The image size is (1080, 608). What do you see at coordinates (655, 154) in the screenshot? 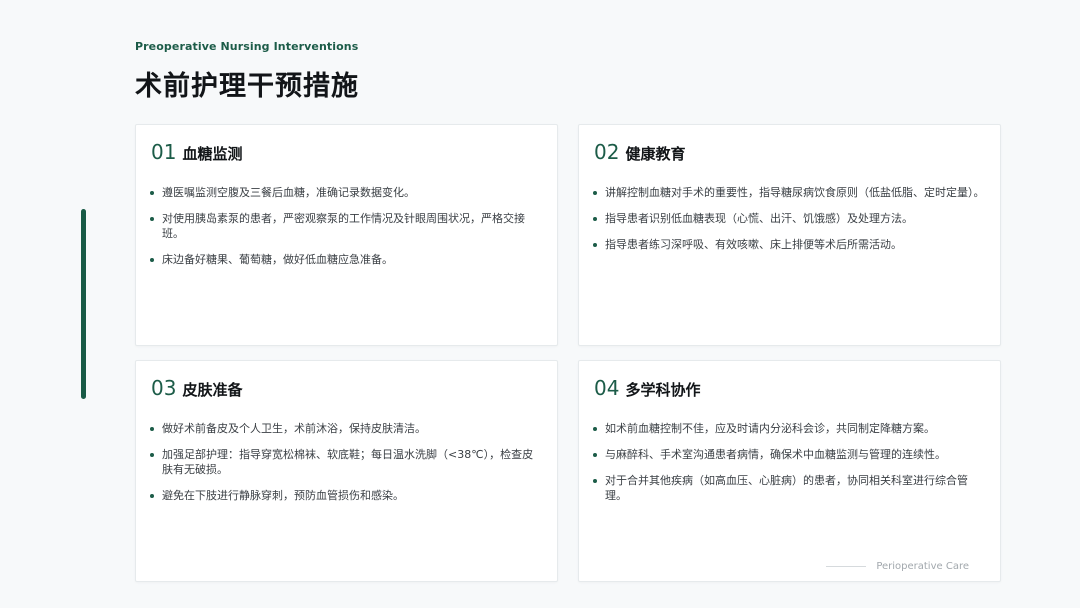
I see `card-title: 健康教育` at bounding box center [655, 154].